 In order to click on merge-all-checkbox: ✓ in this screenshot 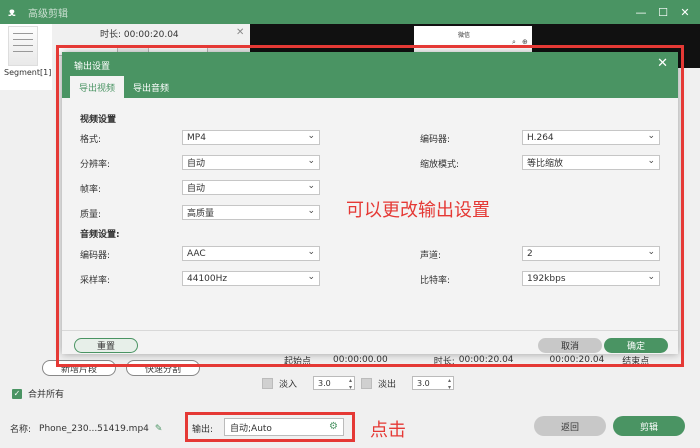, I will do `click(17, 393)`.